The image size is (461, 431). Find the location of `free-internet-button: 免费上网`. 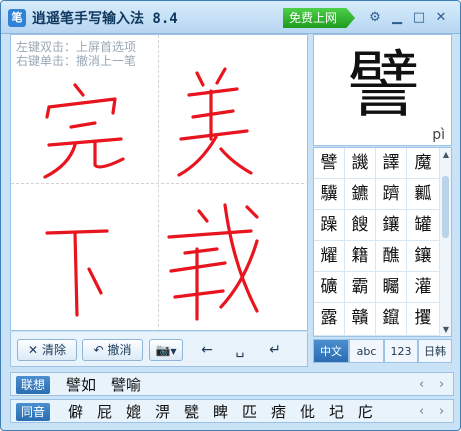

free-internet-button: 免费上网 is located at coordinates (319, 18).